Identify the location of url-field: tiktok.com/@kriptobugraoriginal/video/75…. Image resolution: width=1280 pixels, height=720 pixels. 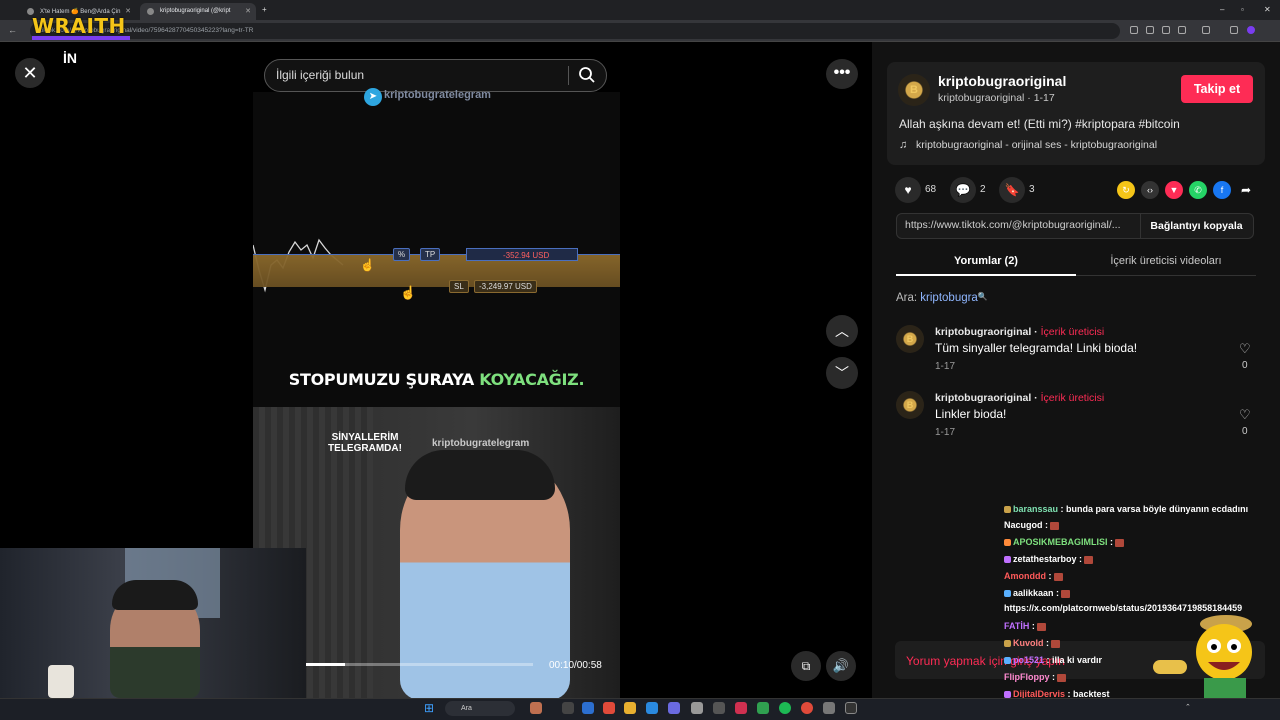
(575, 31).